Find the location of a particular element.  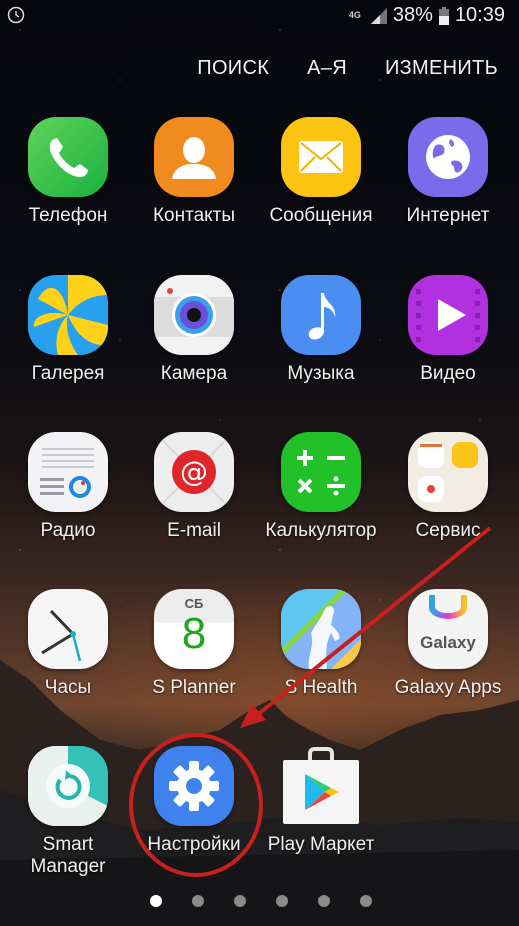

app-label: Play Маркет is located at coordinates (321, 844).